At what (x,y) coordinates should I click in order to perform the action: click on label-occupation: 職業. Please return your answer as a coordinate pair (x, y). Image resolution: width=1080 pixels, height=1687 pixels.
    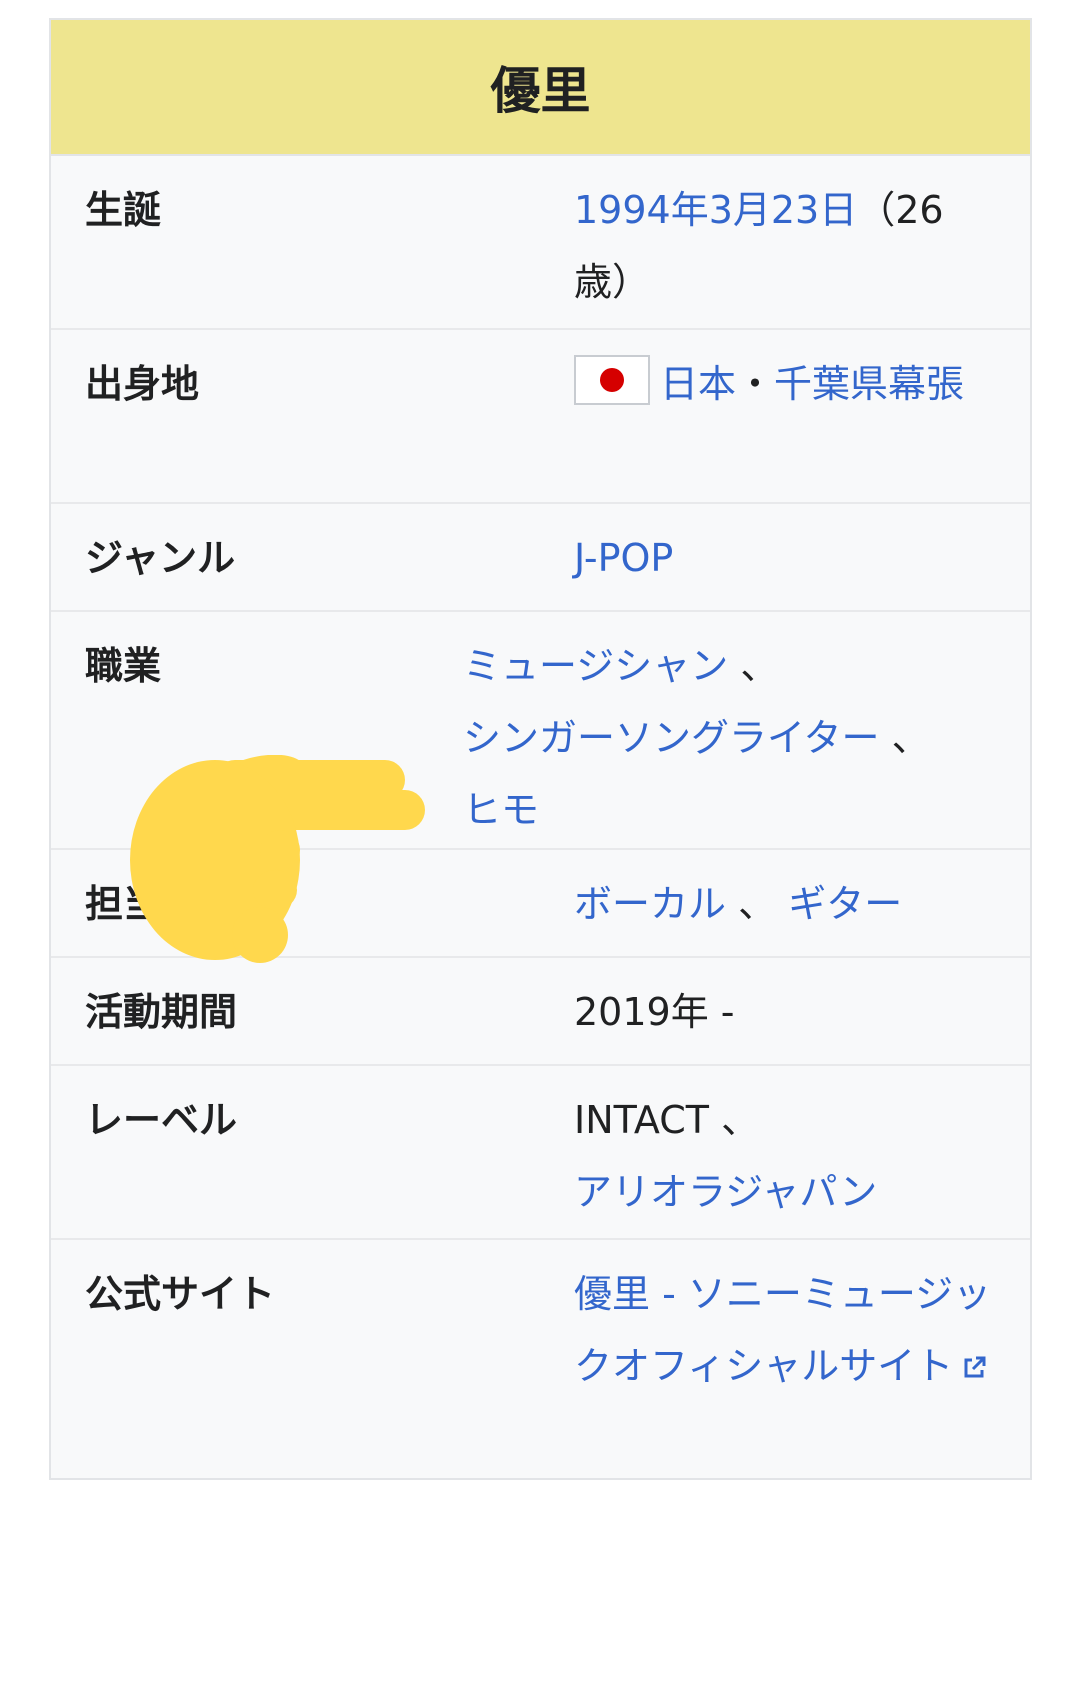
    Looking at the image, I should click on (123, 666).